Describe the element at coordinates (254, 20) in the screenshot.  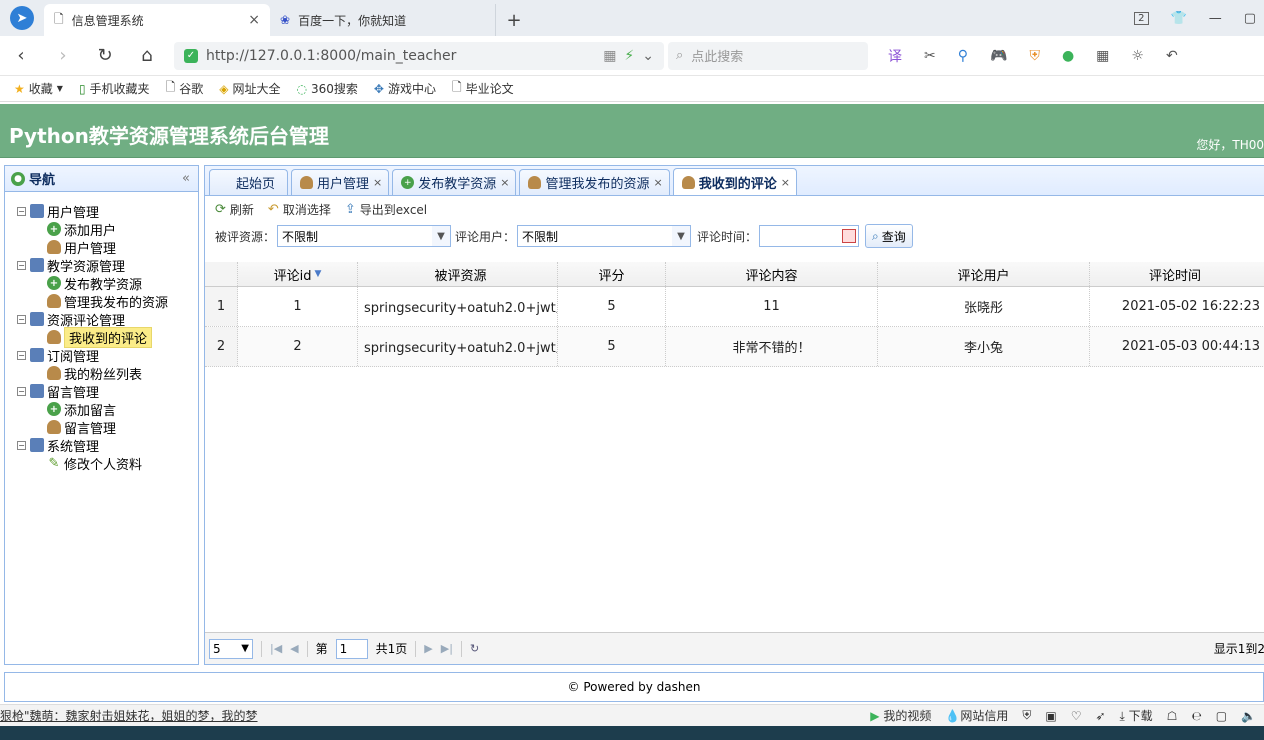
I see `close-tab-icon: ×` at that location.